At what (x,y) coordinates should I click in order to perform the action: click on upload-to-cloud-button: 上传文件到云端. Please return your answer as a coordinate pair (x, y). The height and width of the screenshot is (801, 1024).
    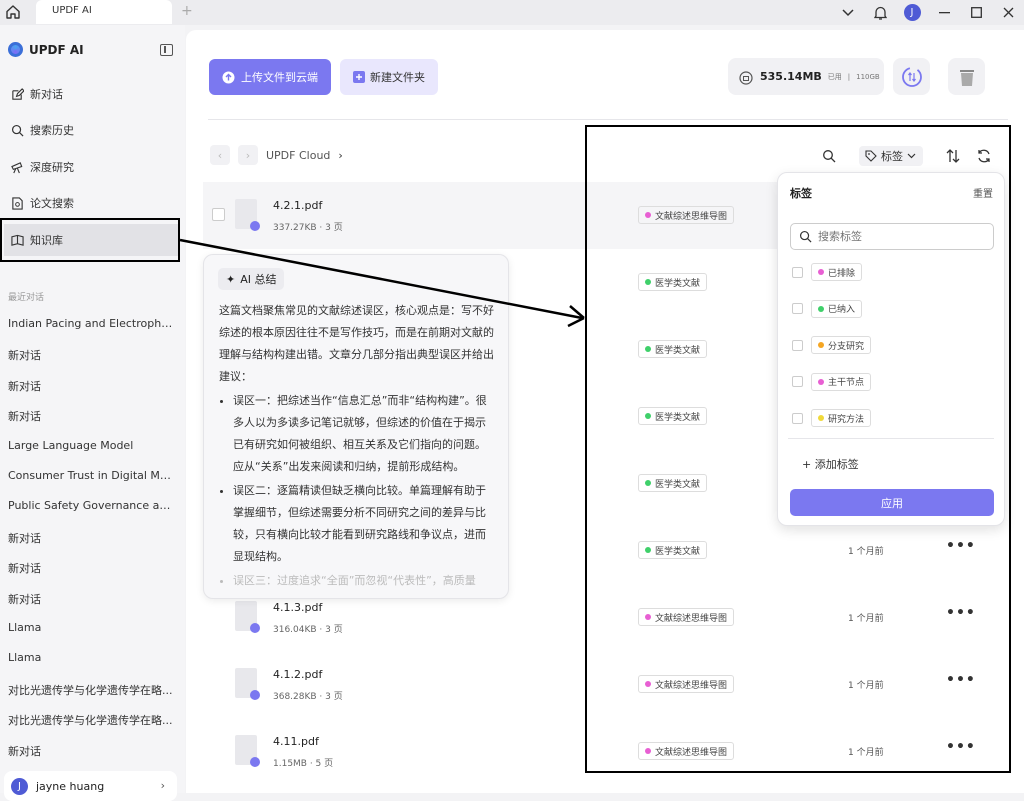
    Looking at the image, I should click on (270, 77).